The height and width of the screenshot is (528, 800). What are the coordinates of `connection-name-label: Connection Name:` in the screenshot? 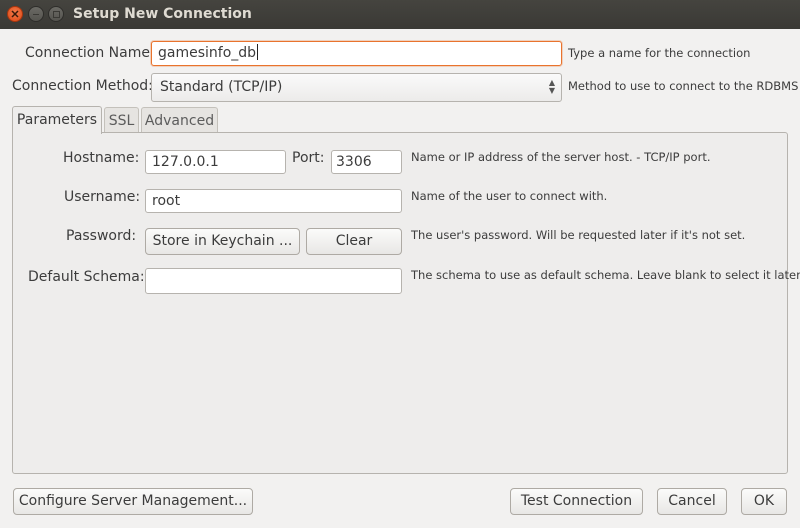 It's located at (90, 53).